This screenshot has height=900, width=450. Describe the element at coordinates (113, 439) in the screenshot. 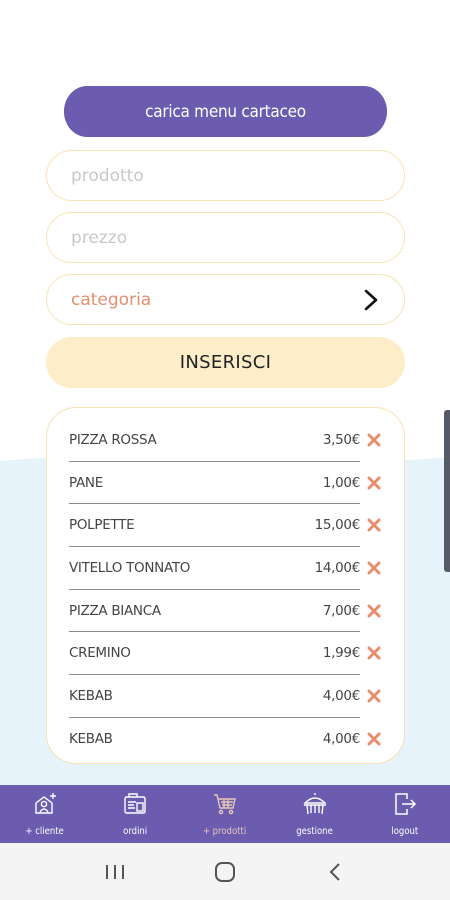

I see `item-name: PIZZA ROSSA` at that location.